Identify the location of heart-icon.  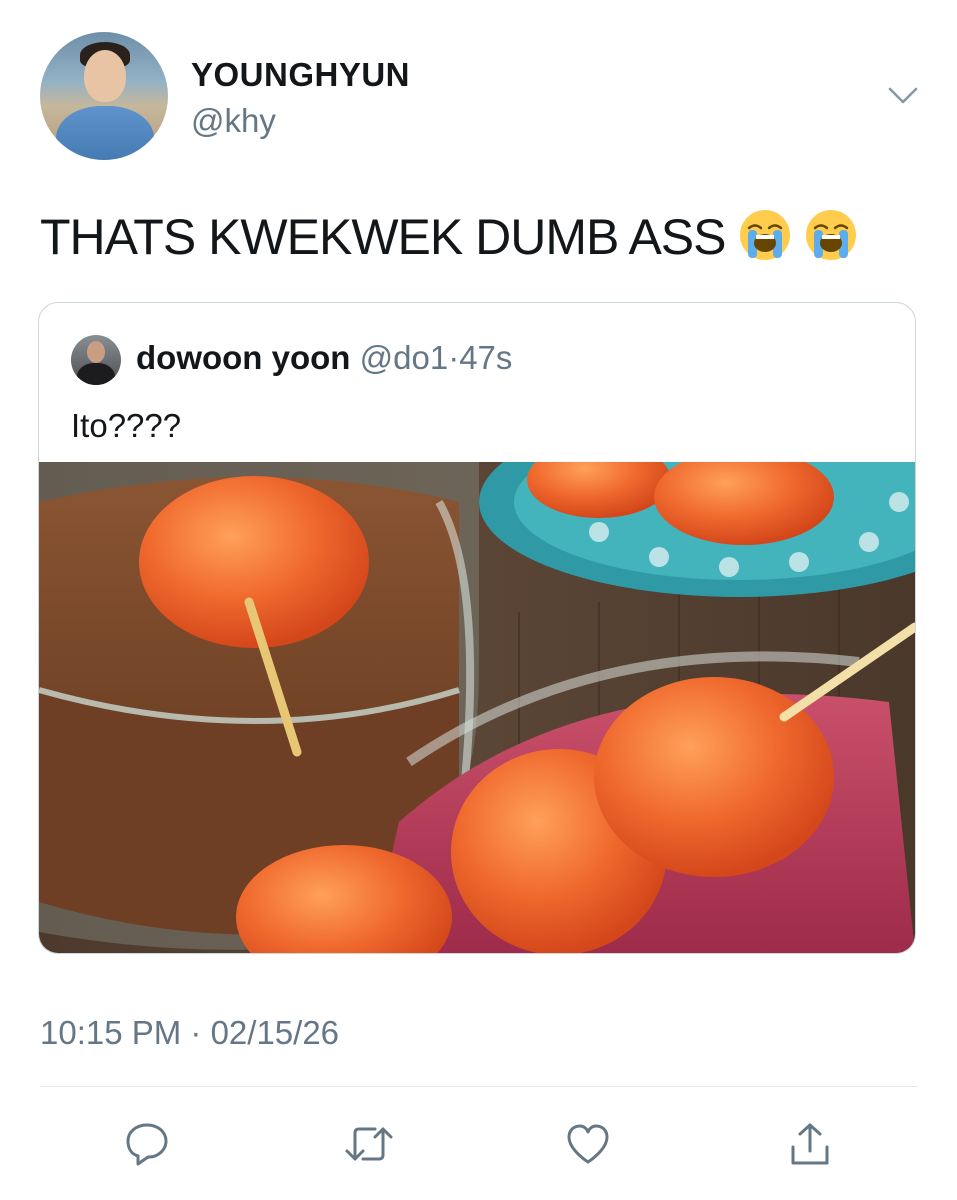
(588, 1144).